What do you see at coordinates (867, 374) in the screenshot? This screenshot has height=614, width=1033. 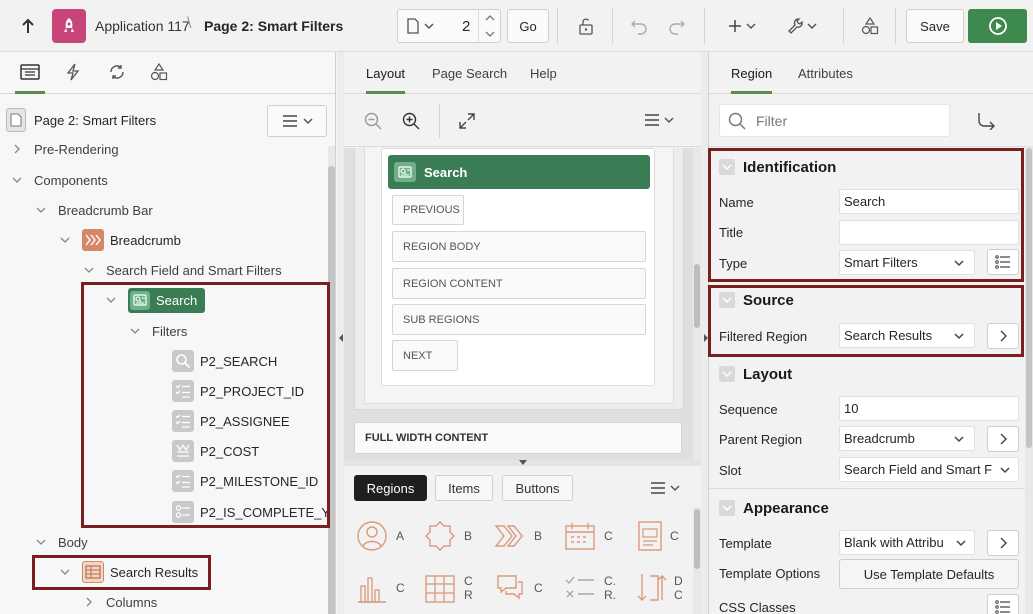 I see `section-layout: Layout` at bounding box center [867, 374].